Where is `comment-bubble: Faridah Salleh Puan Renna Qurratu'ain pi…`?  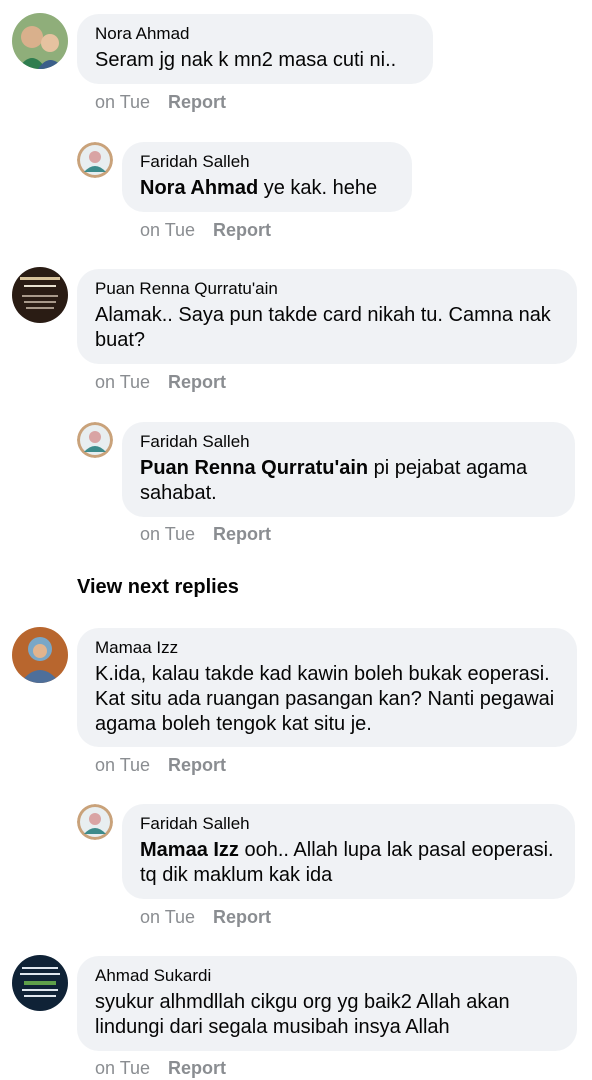
comment-bubble: Faridah Salleh Puan Renna Qurratu'ain pi… is located at coordinates (348, 469).